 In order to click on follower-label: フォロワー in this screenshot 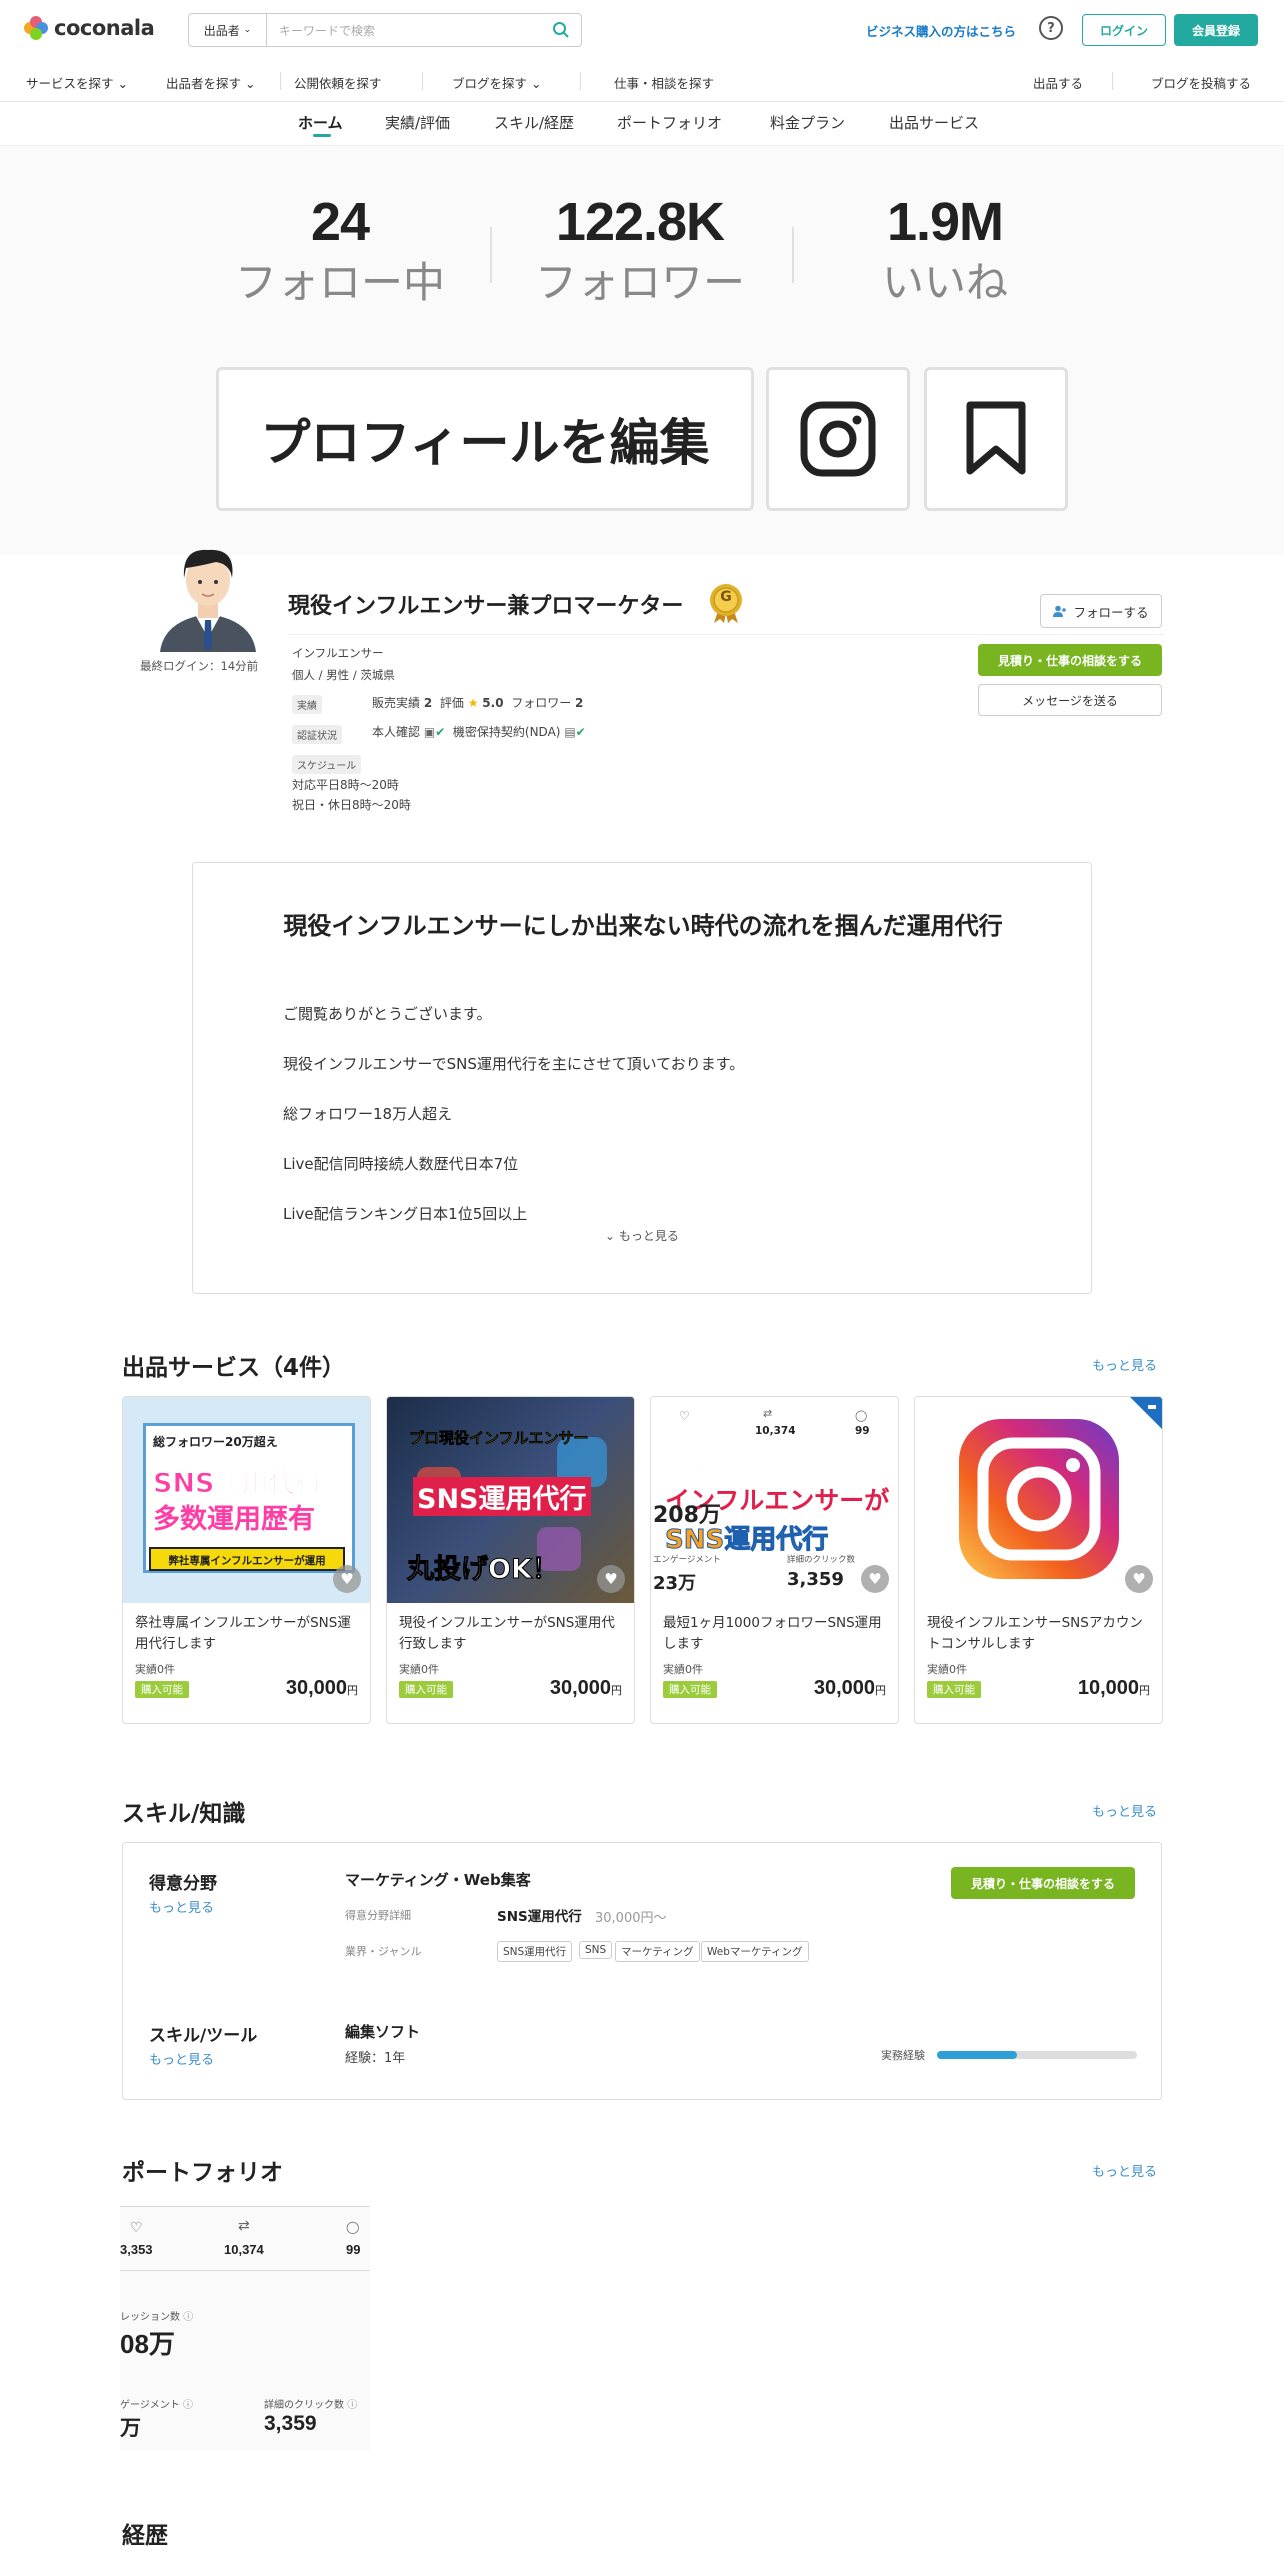, I will do `click(541, 703)`.